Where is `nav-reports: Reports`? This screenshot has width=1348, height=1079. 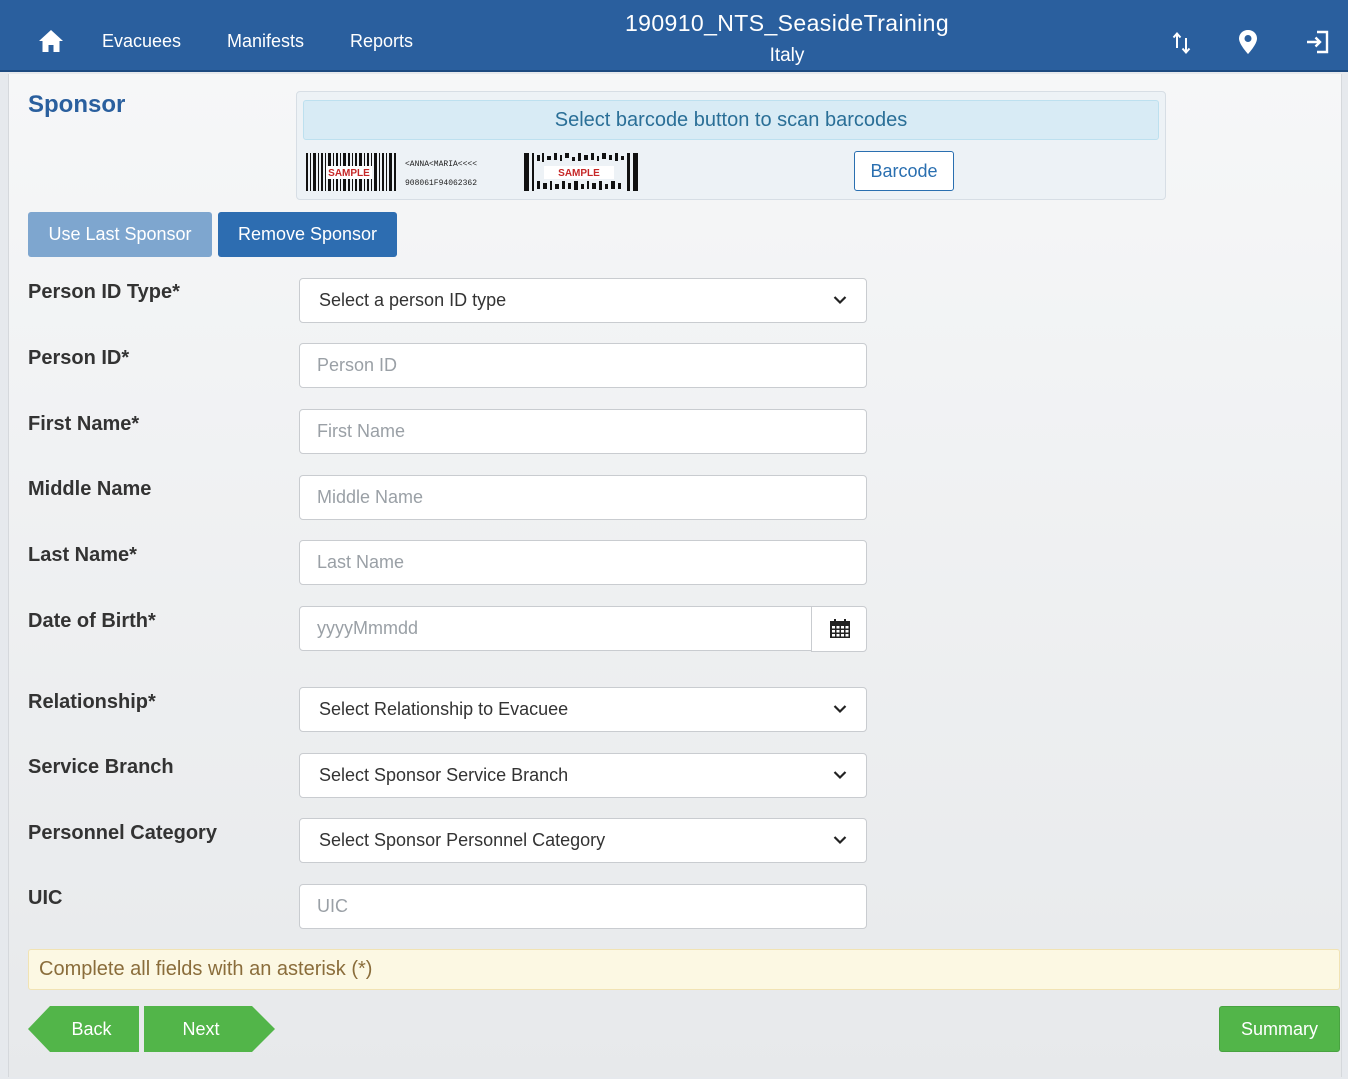 nav-reports: Reports is located at coordinates (381, 41).